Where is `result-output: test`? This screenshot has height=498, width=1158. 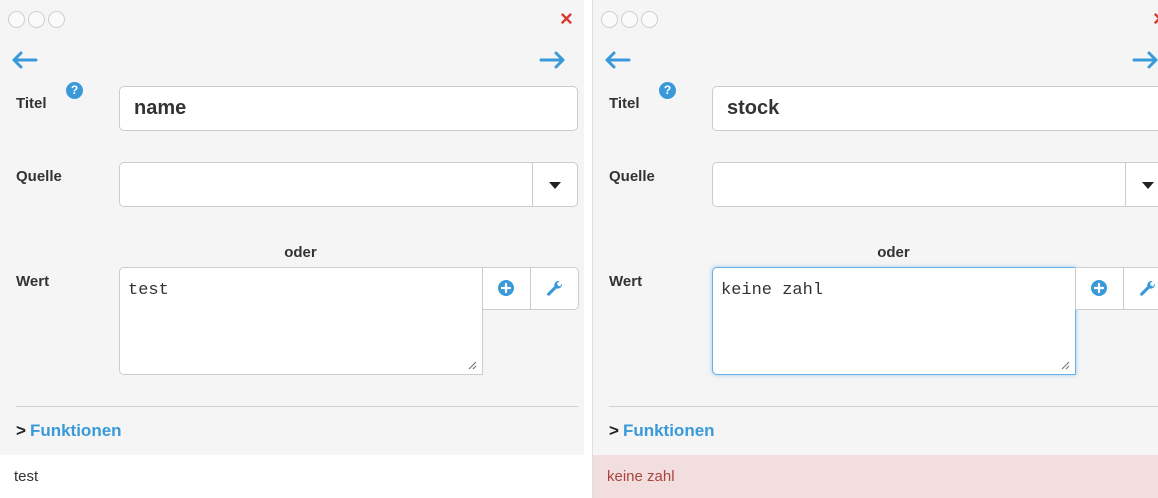 result-output: test is located at coordinates (292, 476).